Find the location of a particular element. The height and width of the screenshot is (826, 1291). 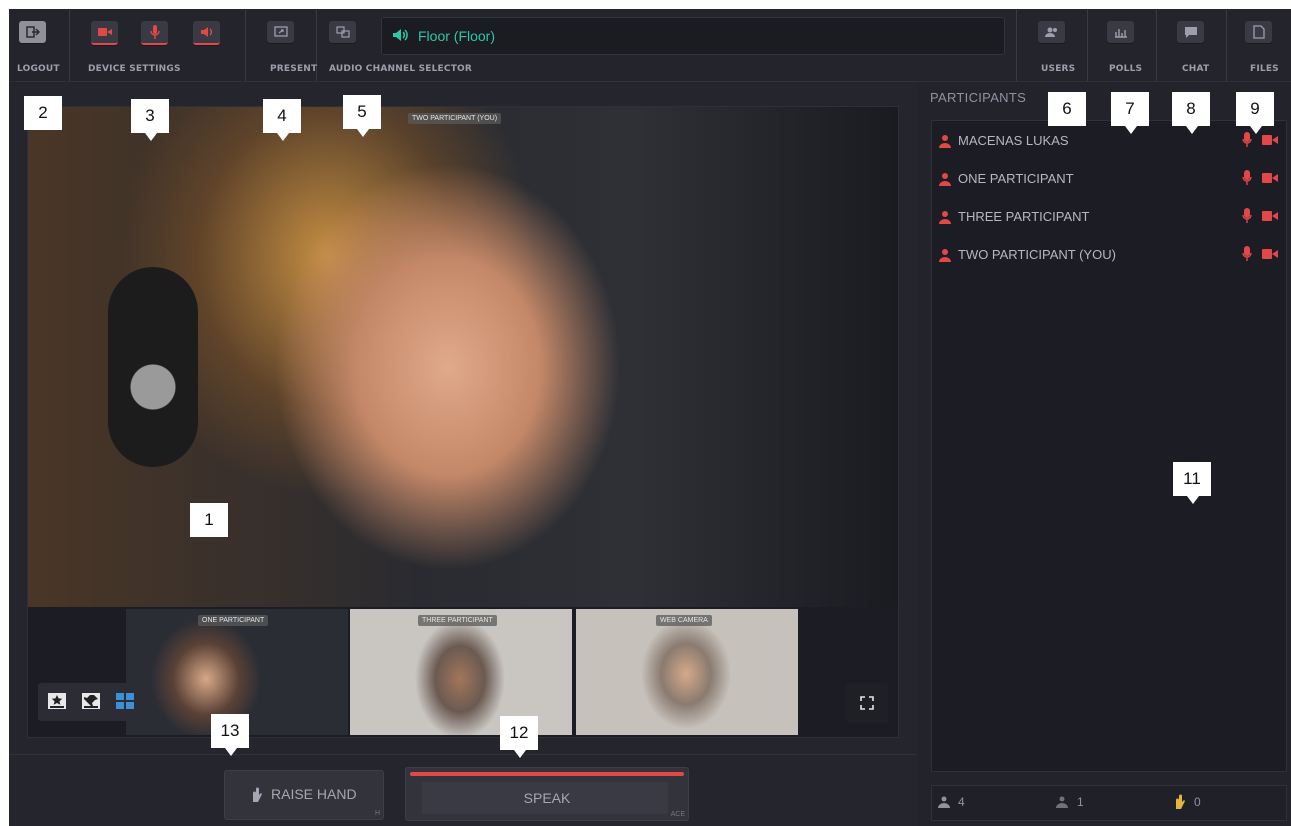

raised-hand-icon is located at coordinates (1180, 801).